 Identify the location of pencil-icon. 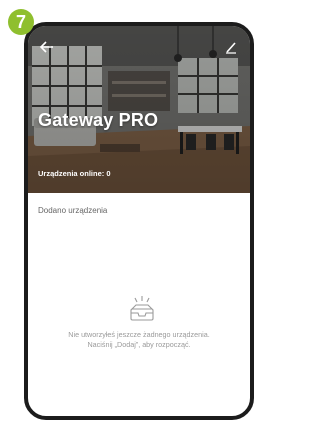
(231, 48).